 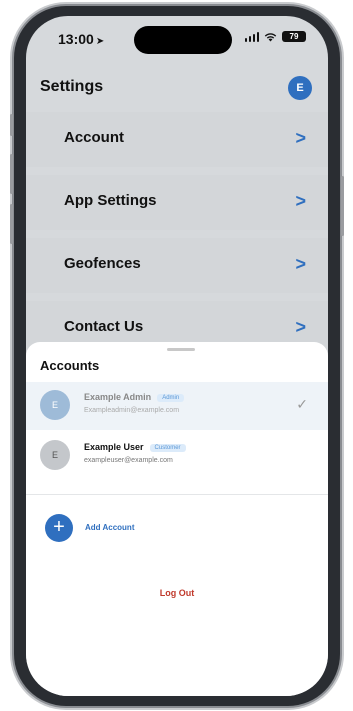 What do you see at coordinates (11, 224) in the screenshot?
I see `volume-down-button` at bounding box center [11, 224].